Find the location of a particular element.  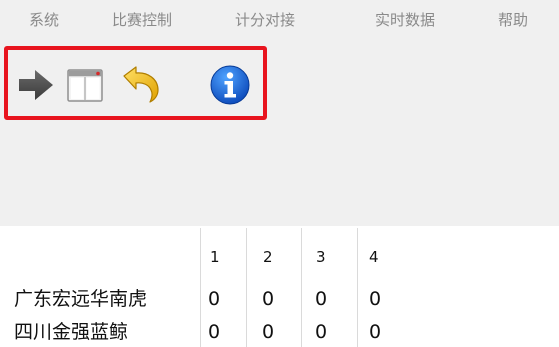

score-away-period-4: 0 is located at coordinates (375, 332).